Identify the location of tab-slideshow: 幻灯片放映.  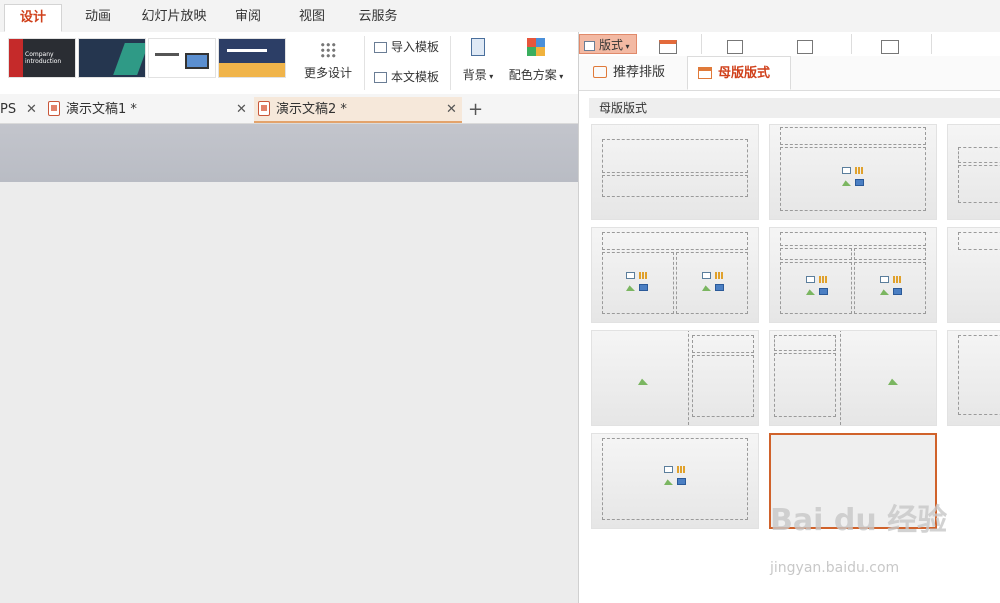
(174, 18).